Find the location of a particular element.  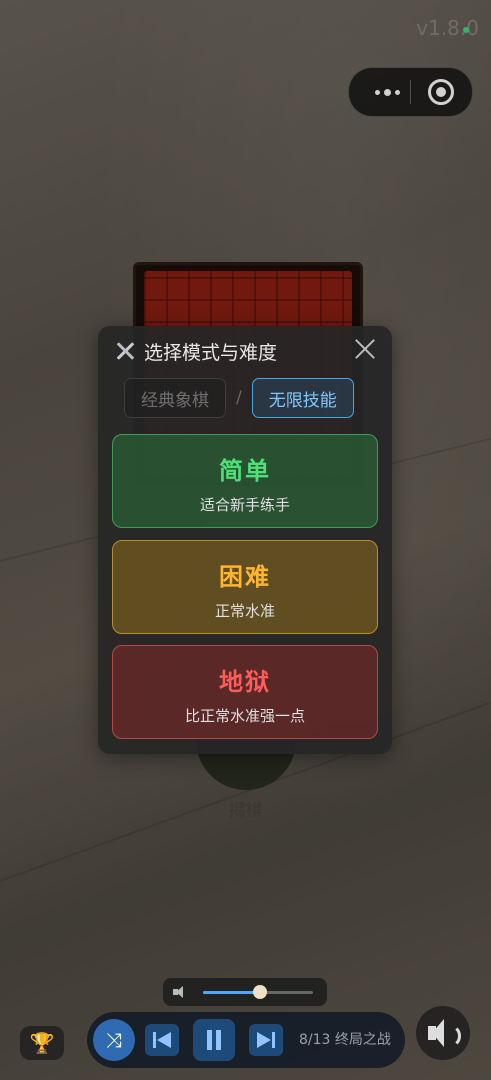

shuffle-icon: ⤨ is located at coordinates (114, 1040).